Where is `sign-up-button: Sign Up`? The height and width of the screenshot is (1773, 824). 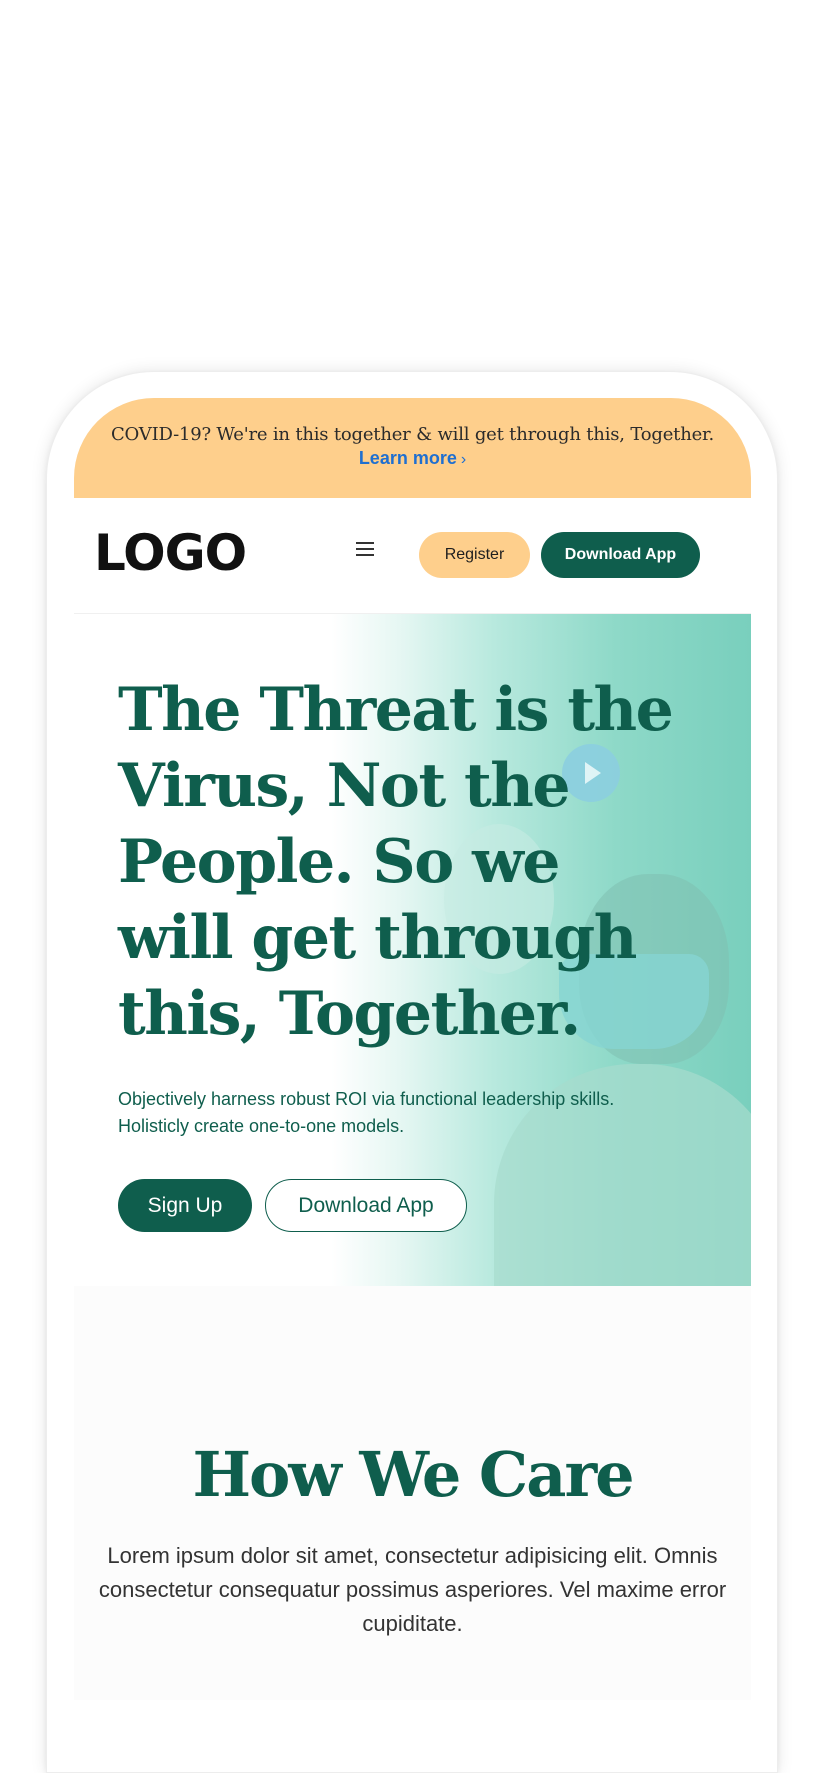 sign-up-button: Sign Up is located at coordinates (185, 1205).